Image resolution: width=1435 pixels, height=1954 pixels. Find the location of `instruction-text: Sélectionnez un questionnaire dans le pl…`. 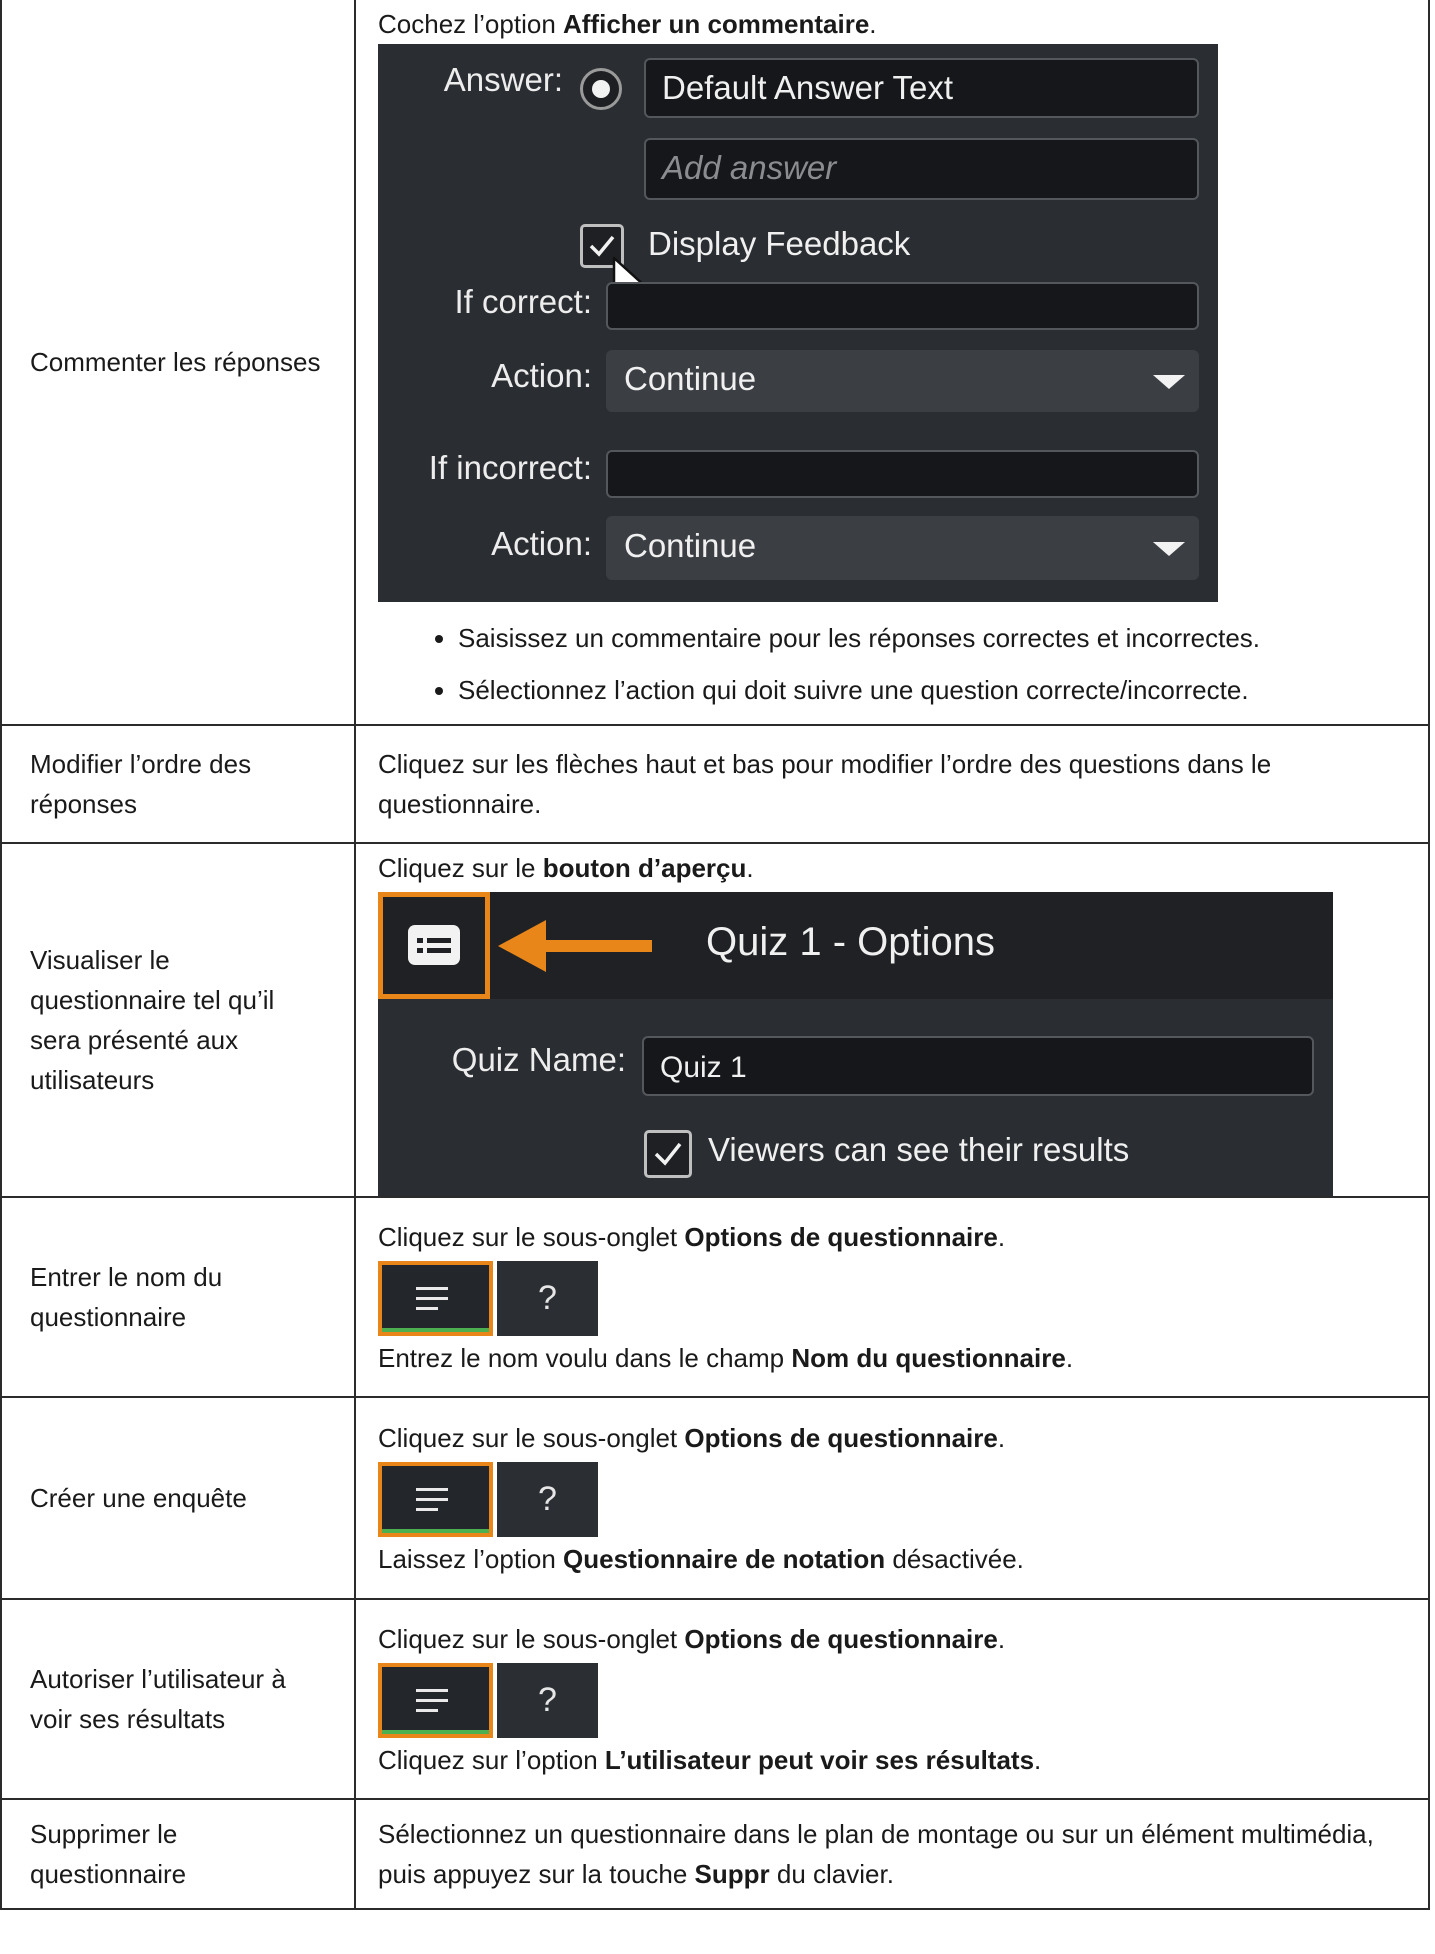

instruction-text: Sélectionnez un questionnaire dans le pl… is located at coordinates (892, 1854).